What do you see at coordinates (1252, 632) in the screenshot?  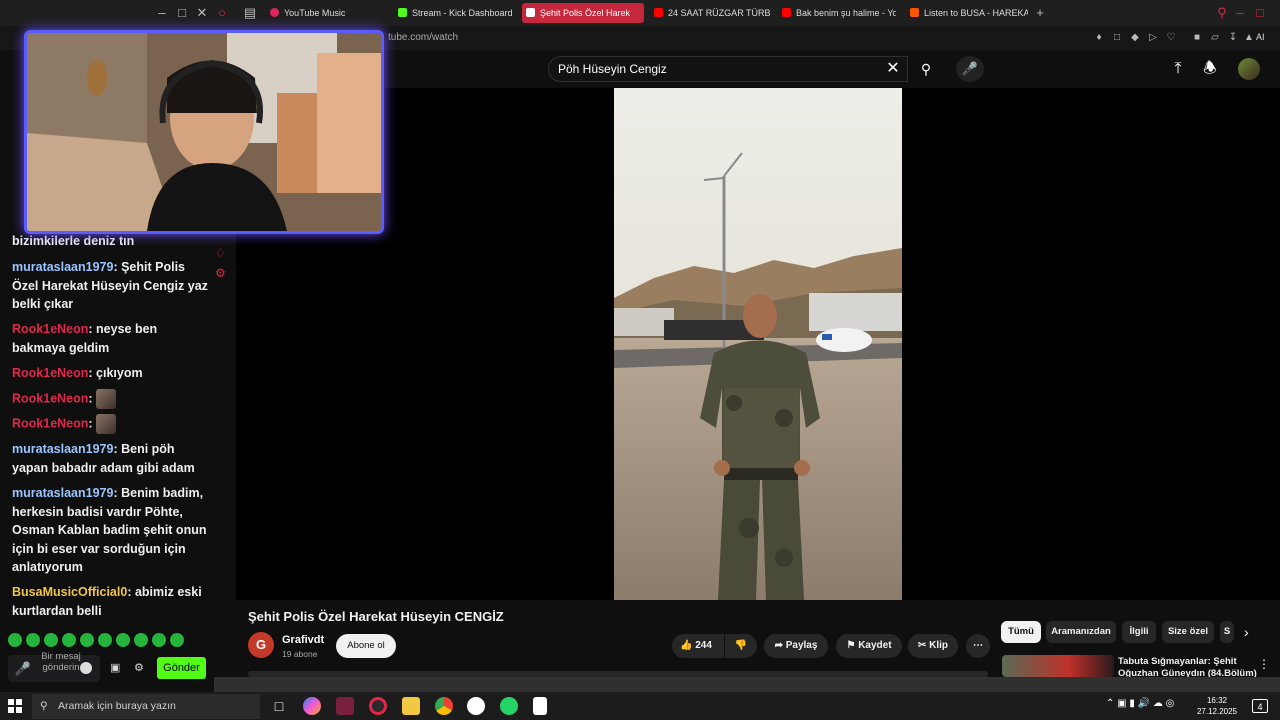 I see `chevron-right-icon: ›` at bounding box center [1252, 632].